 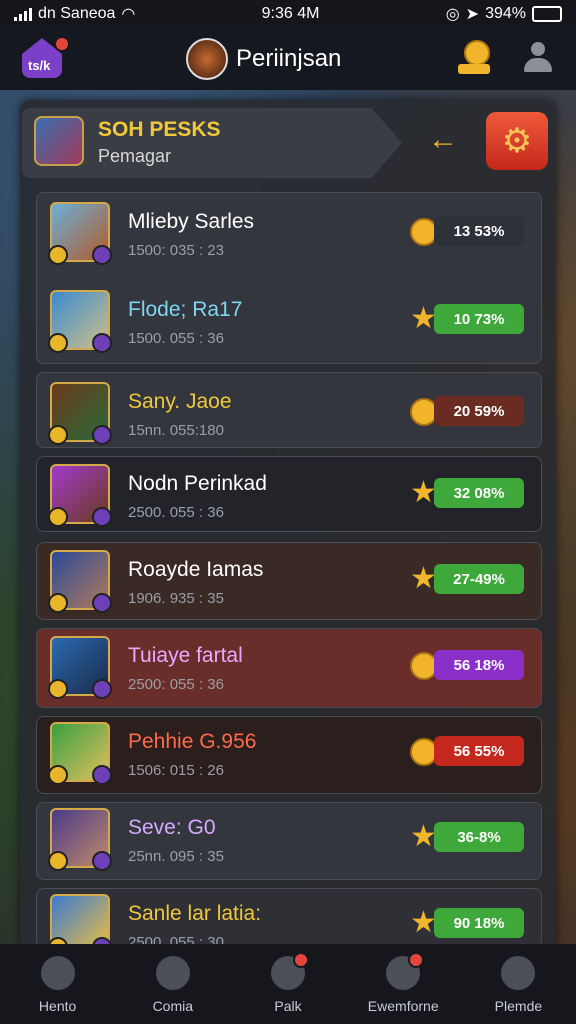 What do you see at coordinates (185, 655) in the screenshot?
I see `player-name: Tuiaye fartal` at bounding box center [185, 655].